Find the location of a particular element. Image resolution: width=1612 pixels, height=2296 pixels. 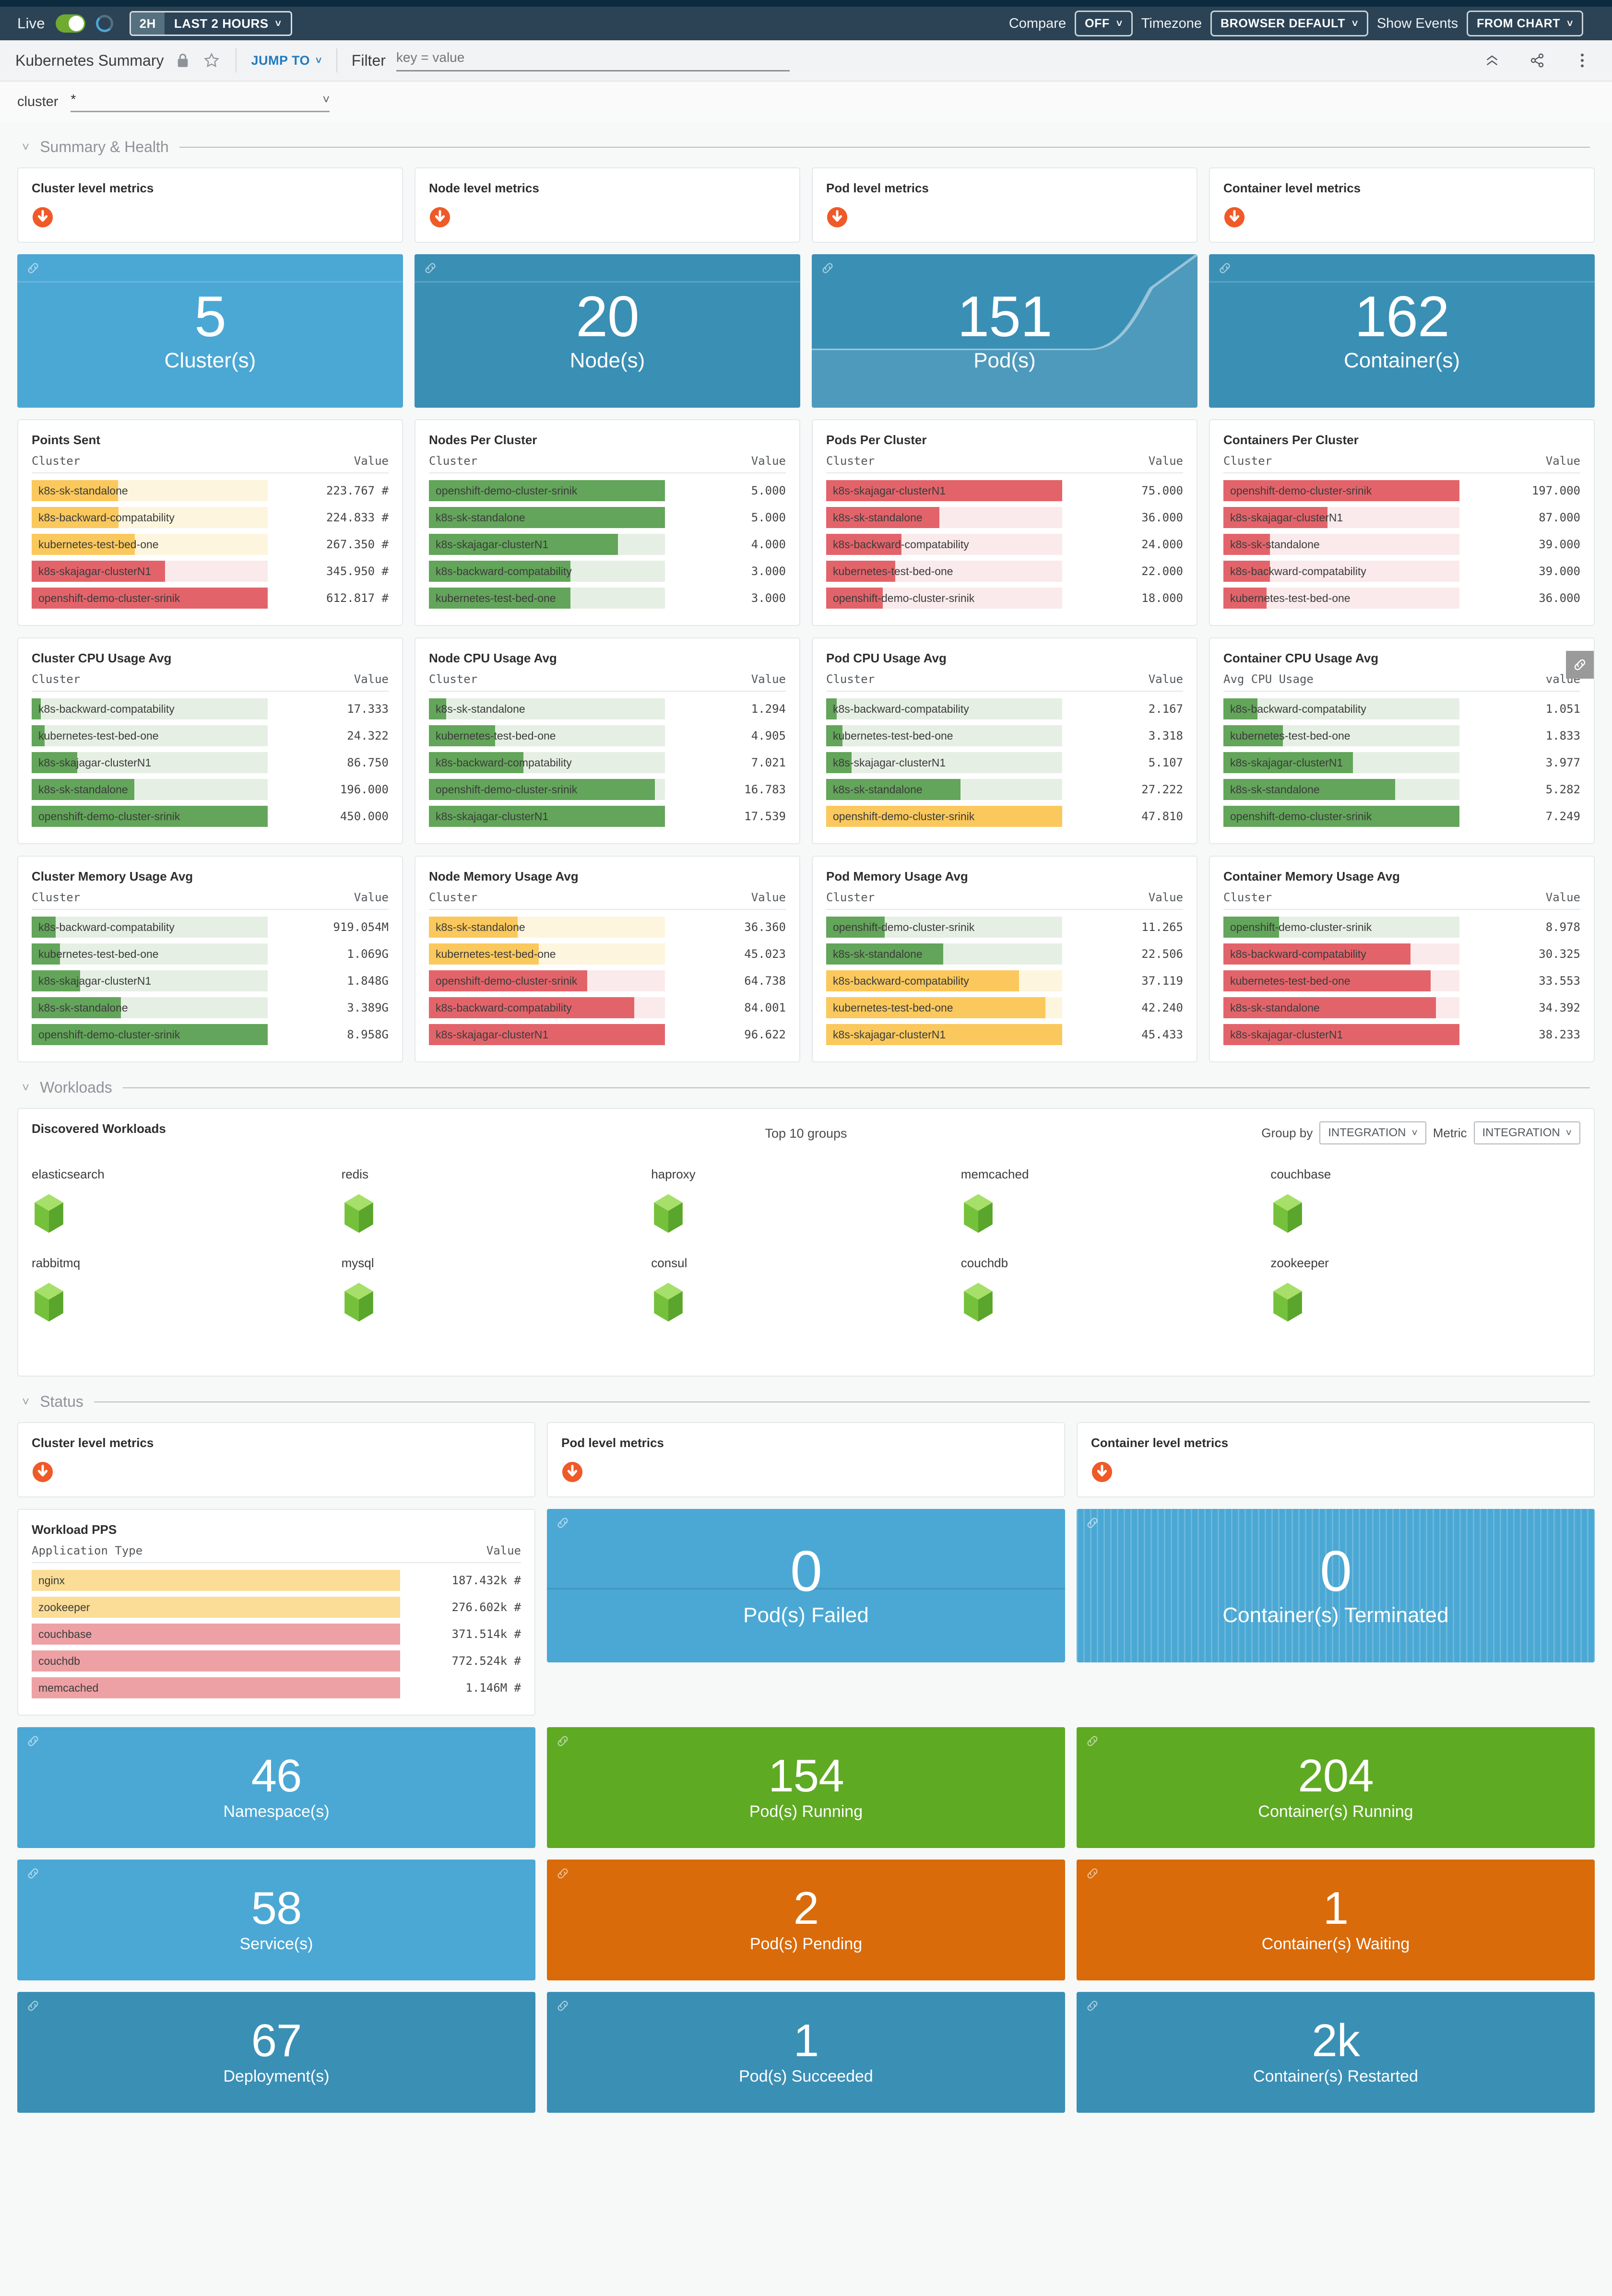

workload-item-redis: redis is located at coordinates (497, 1201).